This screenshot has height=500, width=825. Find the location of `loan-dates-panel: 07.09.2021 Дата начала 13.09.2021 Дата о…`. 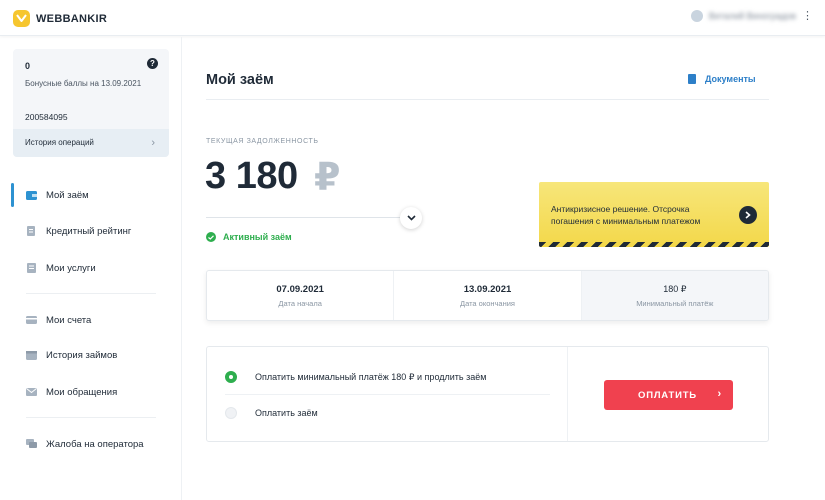

loan-dates-panel: 07.09.2021 Дата начала 13.09.2021 Дата о… is located at coordinates (487, 295).